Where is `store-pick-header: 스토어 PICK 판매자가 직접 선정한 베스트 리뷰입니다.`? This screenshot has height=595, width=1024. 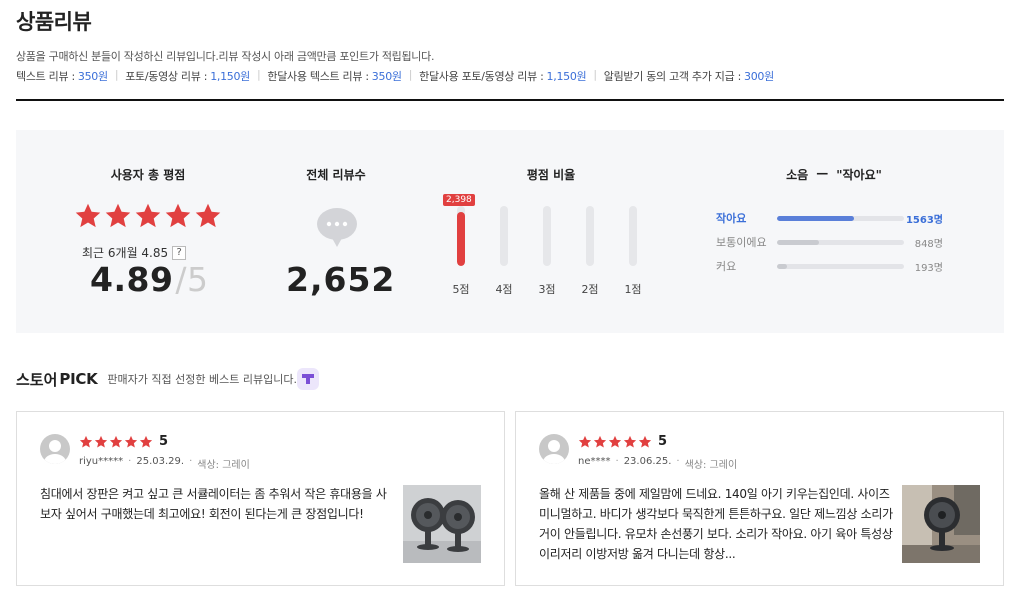
store-pick-header: 스토어 PICK 판매자가 직접 선정한 베스트 리뷰입니다. is located at coordinates (167, 379).